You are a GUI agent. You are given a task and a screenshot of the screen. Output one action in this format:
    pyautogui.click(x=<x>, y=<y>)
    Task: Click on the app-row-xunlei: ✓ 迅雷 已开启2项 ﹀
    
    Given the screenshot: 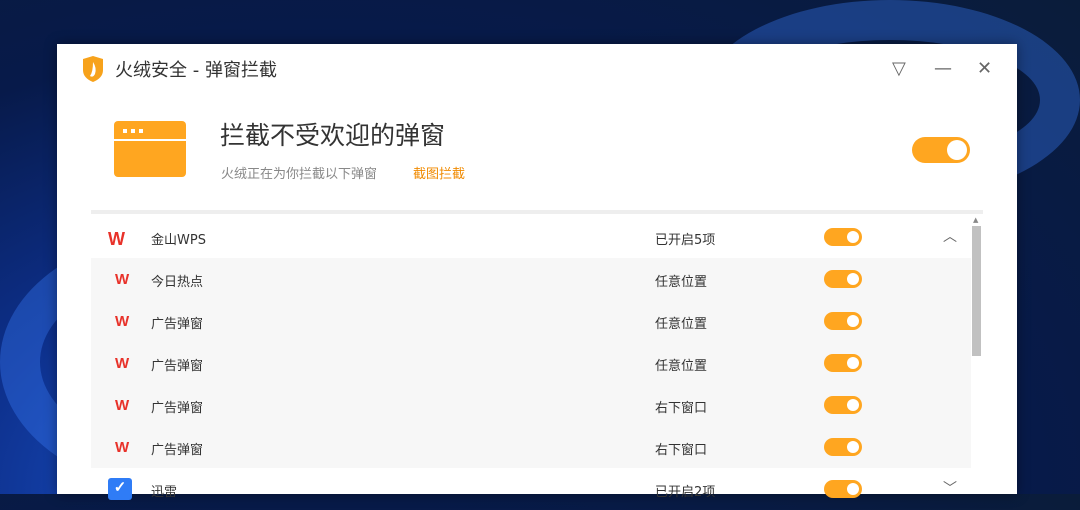 What is the action you would take?
    pyautogui.click(x=531, y=489)
    